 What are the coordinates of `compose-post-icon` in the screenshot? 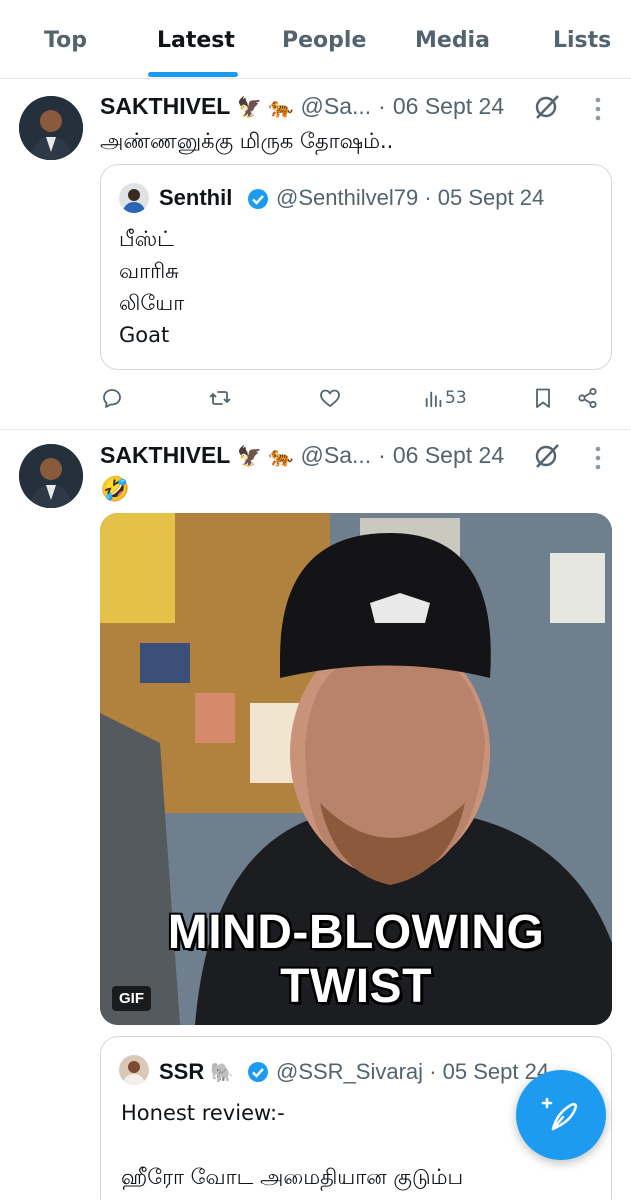 It's located at (559, 1114).